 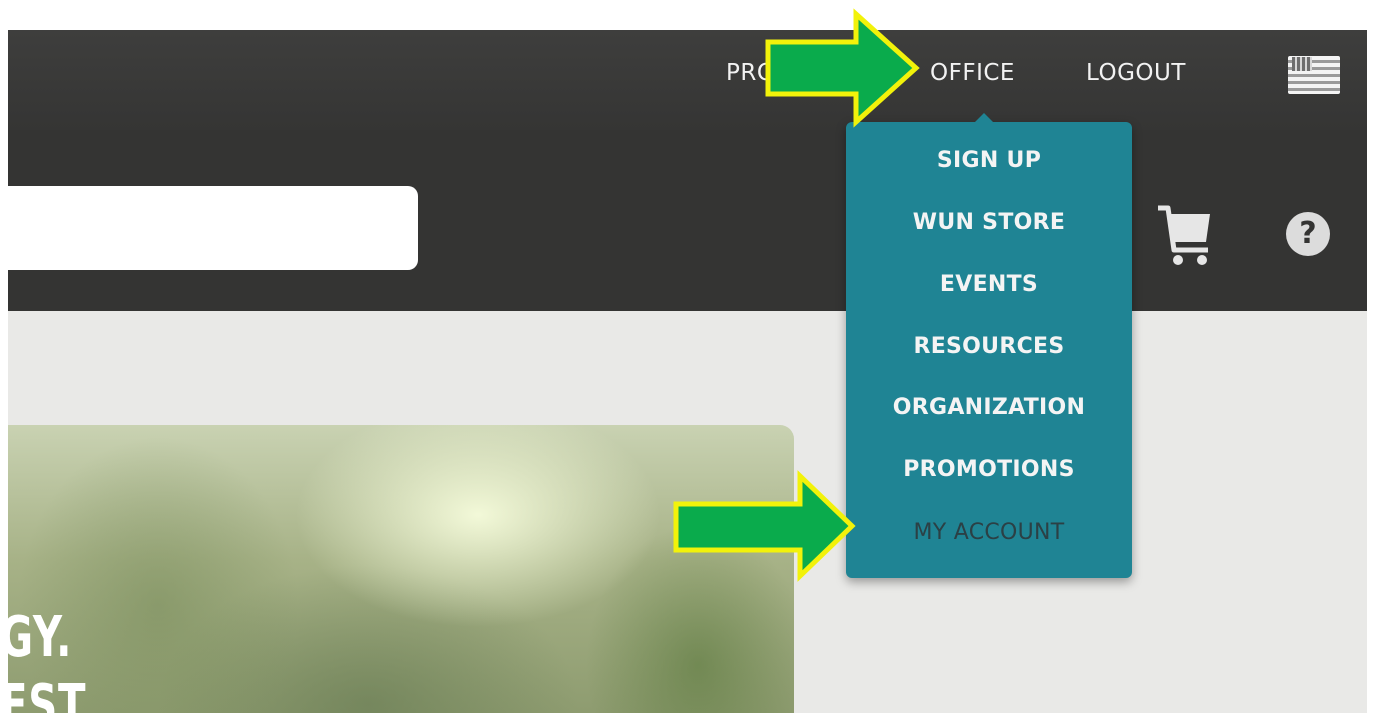 What do you see at coordinates (764, 526) in the screenshot?
I see `annotation-arrow-my-account` at bounding box center [764, 526].